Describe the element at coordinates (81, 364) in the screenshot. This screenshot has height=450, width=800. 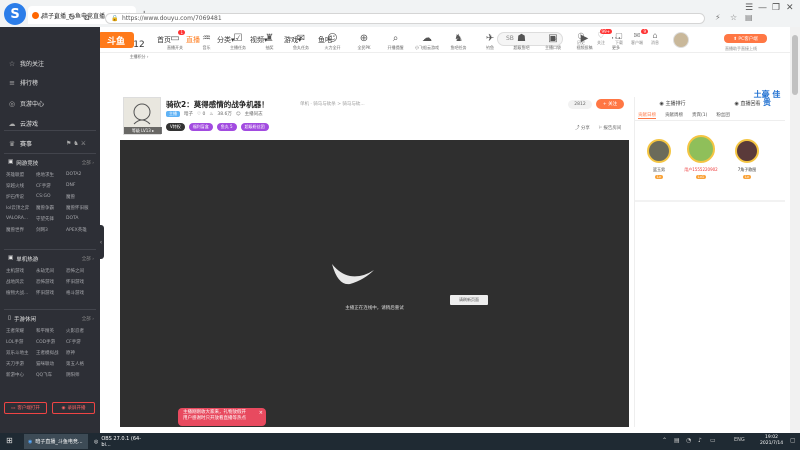
I see `sidebar-category-link: 第五人格` at that location.